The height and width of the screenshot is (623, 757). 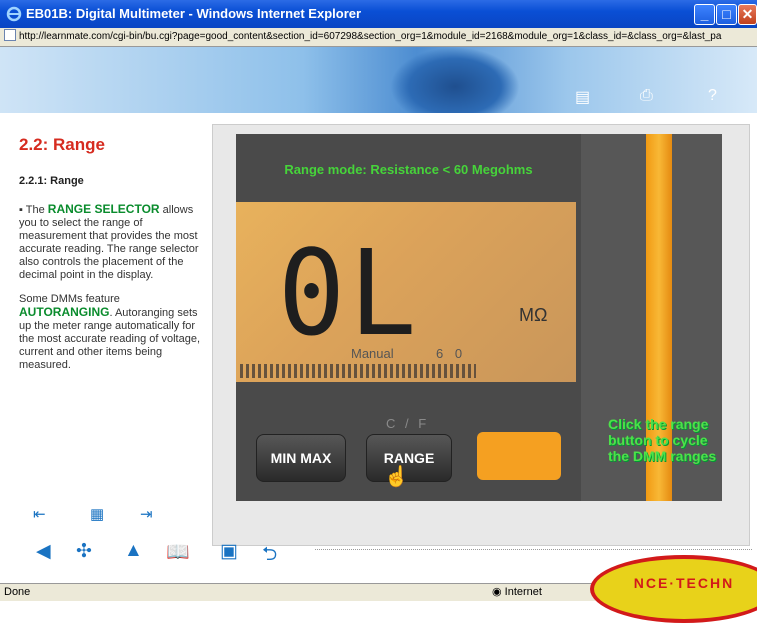 What do you see at coordinates (349, 293) in the screenshot?
I see `lcd-reading: 0L` at bounding box center [349, 293].